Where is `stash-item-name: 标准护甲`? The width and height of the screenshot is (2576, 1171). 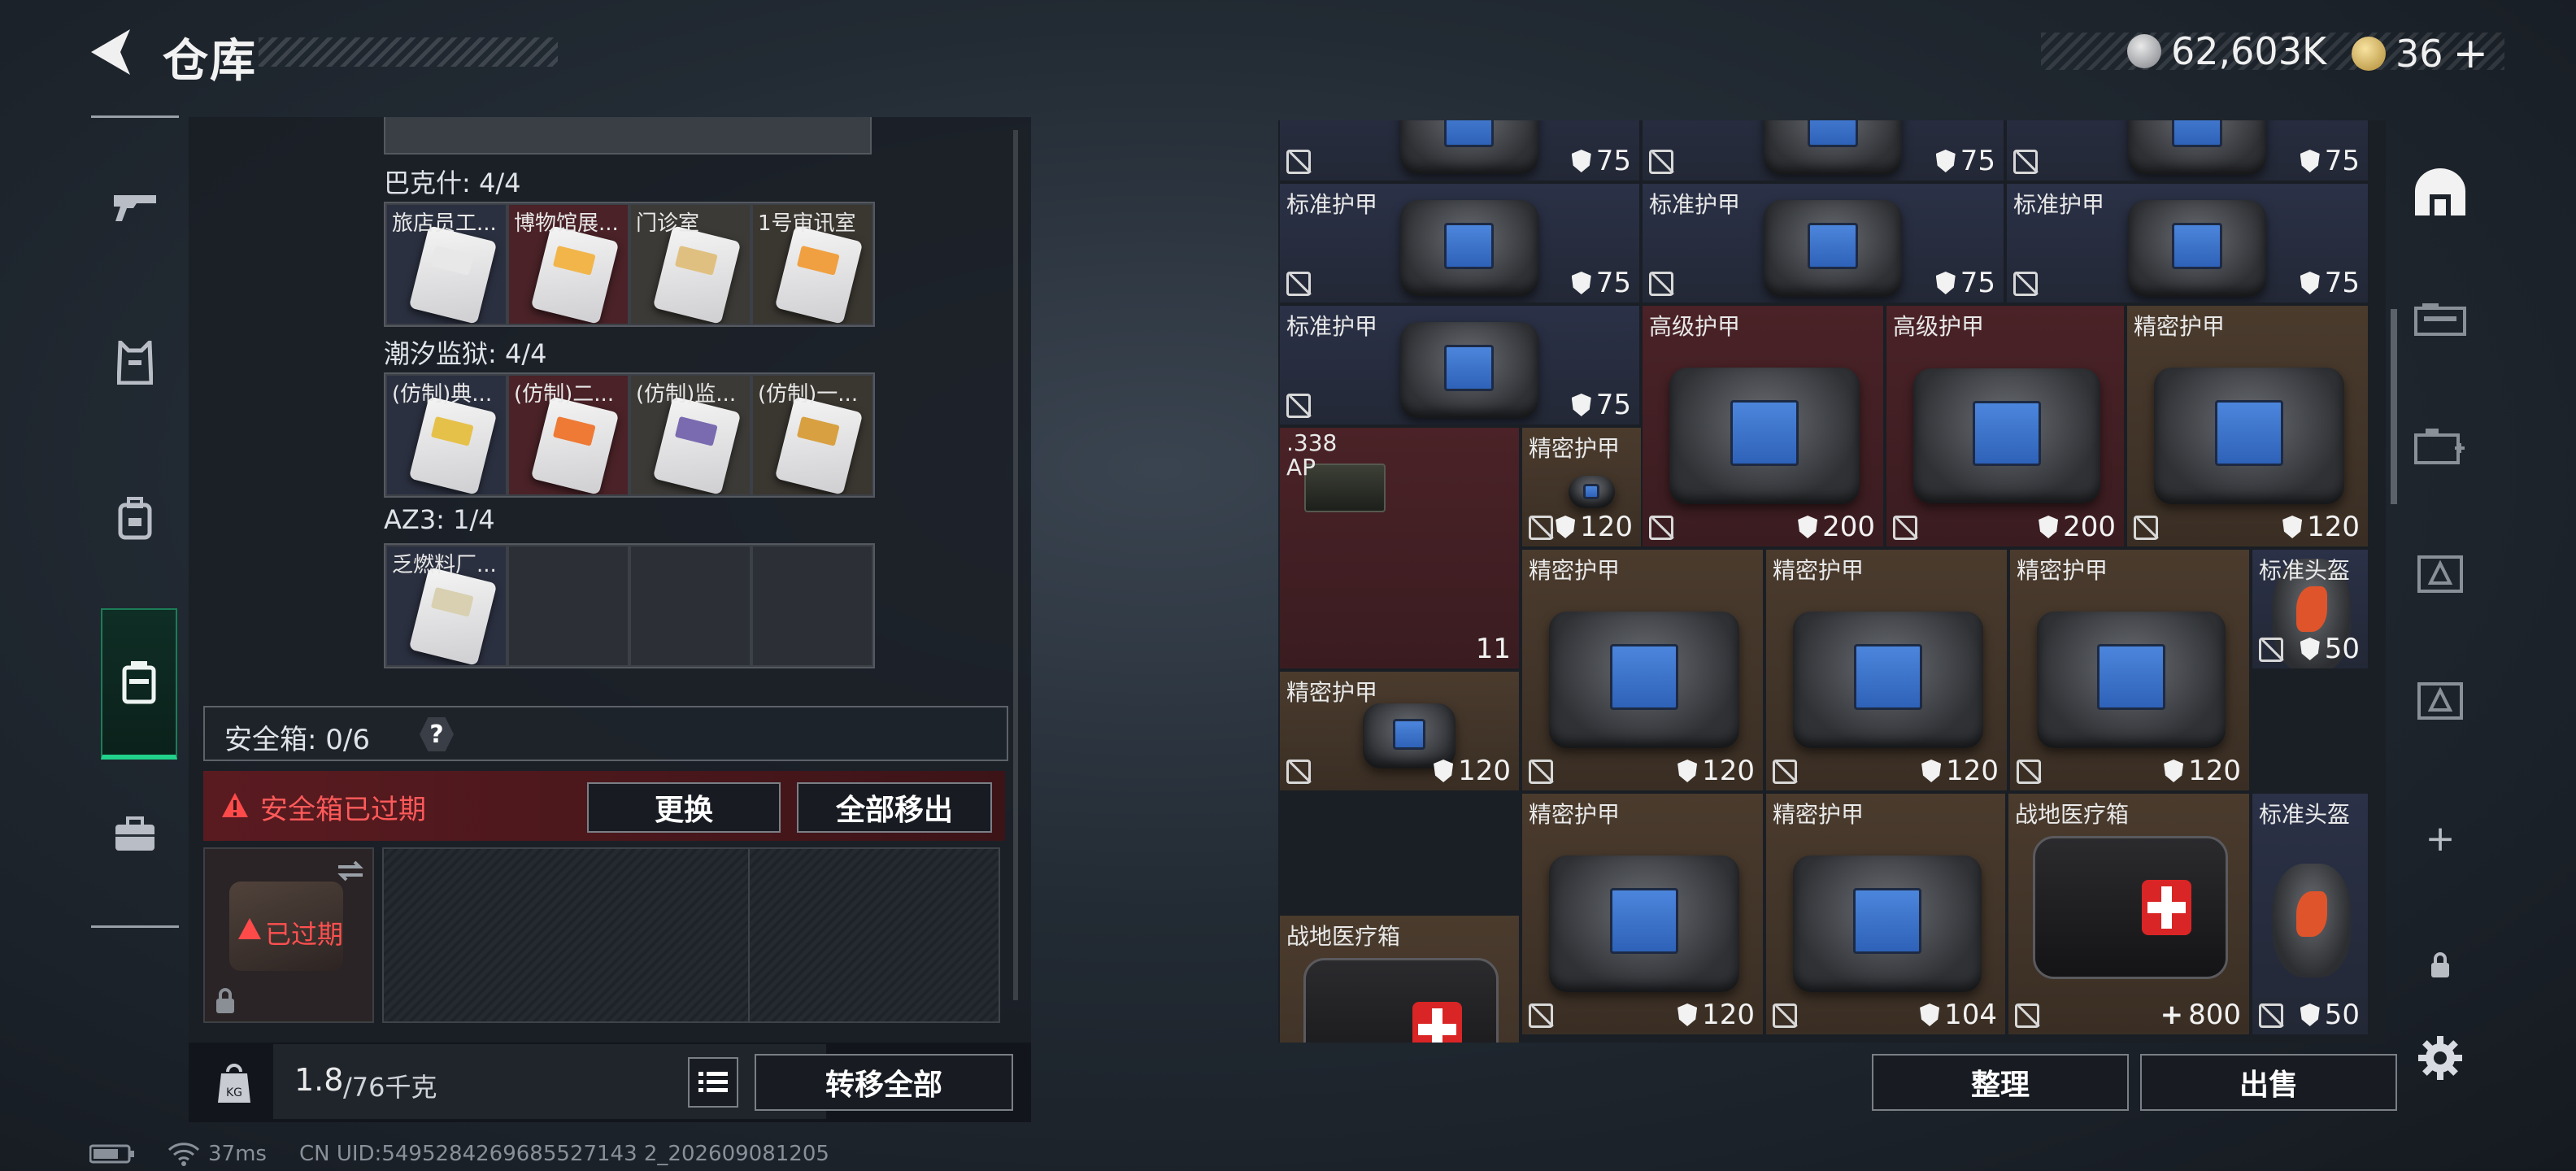 stash-item-name: 标准护甲 is located at coordinates (1332, 205).